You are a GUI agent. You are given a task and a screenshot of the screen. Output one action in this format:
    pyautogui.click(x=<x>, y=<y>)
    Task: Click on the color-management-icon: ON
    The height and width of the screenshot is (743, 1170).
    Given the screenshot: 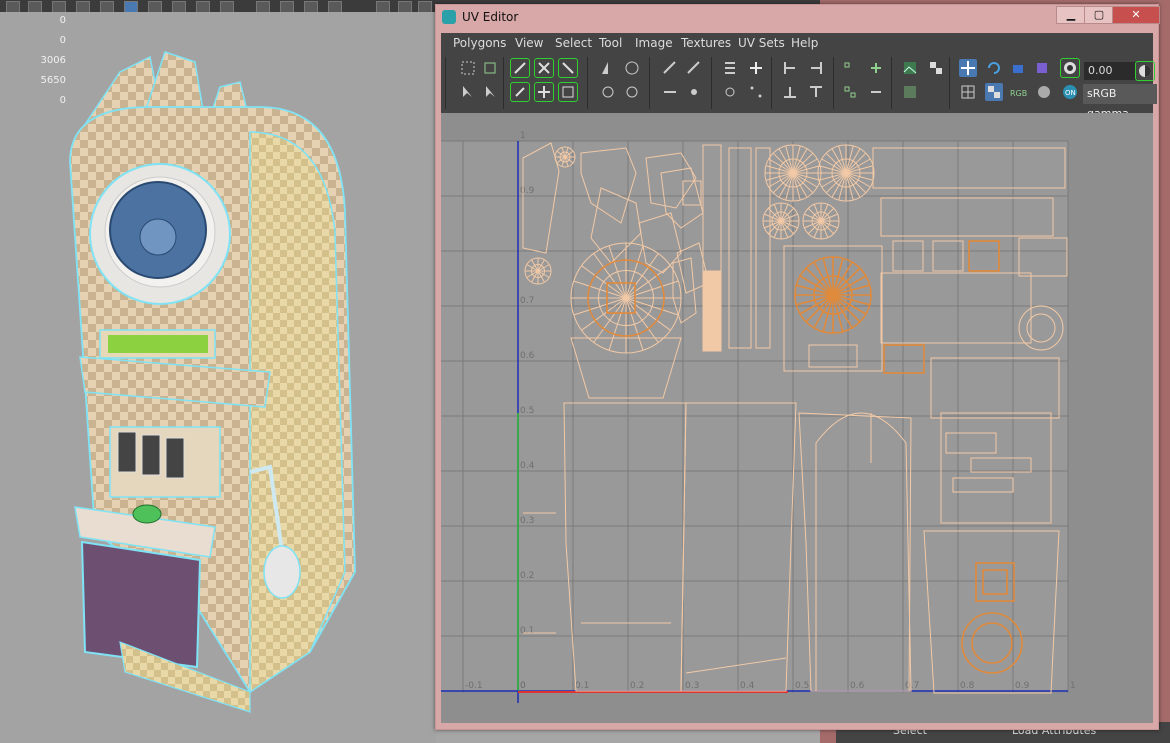 What is the action you would take?
    pyautogui.click(x=1070, y=92)
    